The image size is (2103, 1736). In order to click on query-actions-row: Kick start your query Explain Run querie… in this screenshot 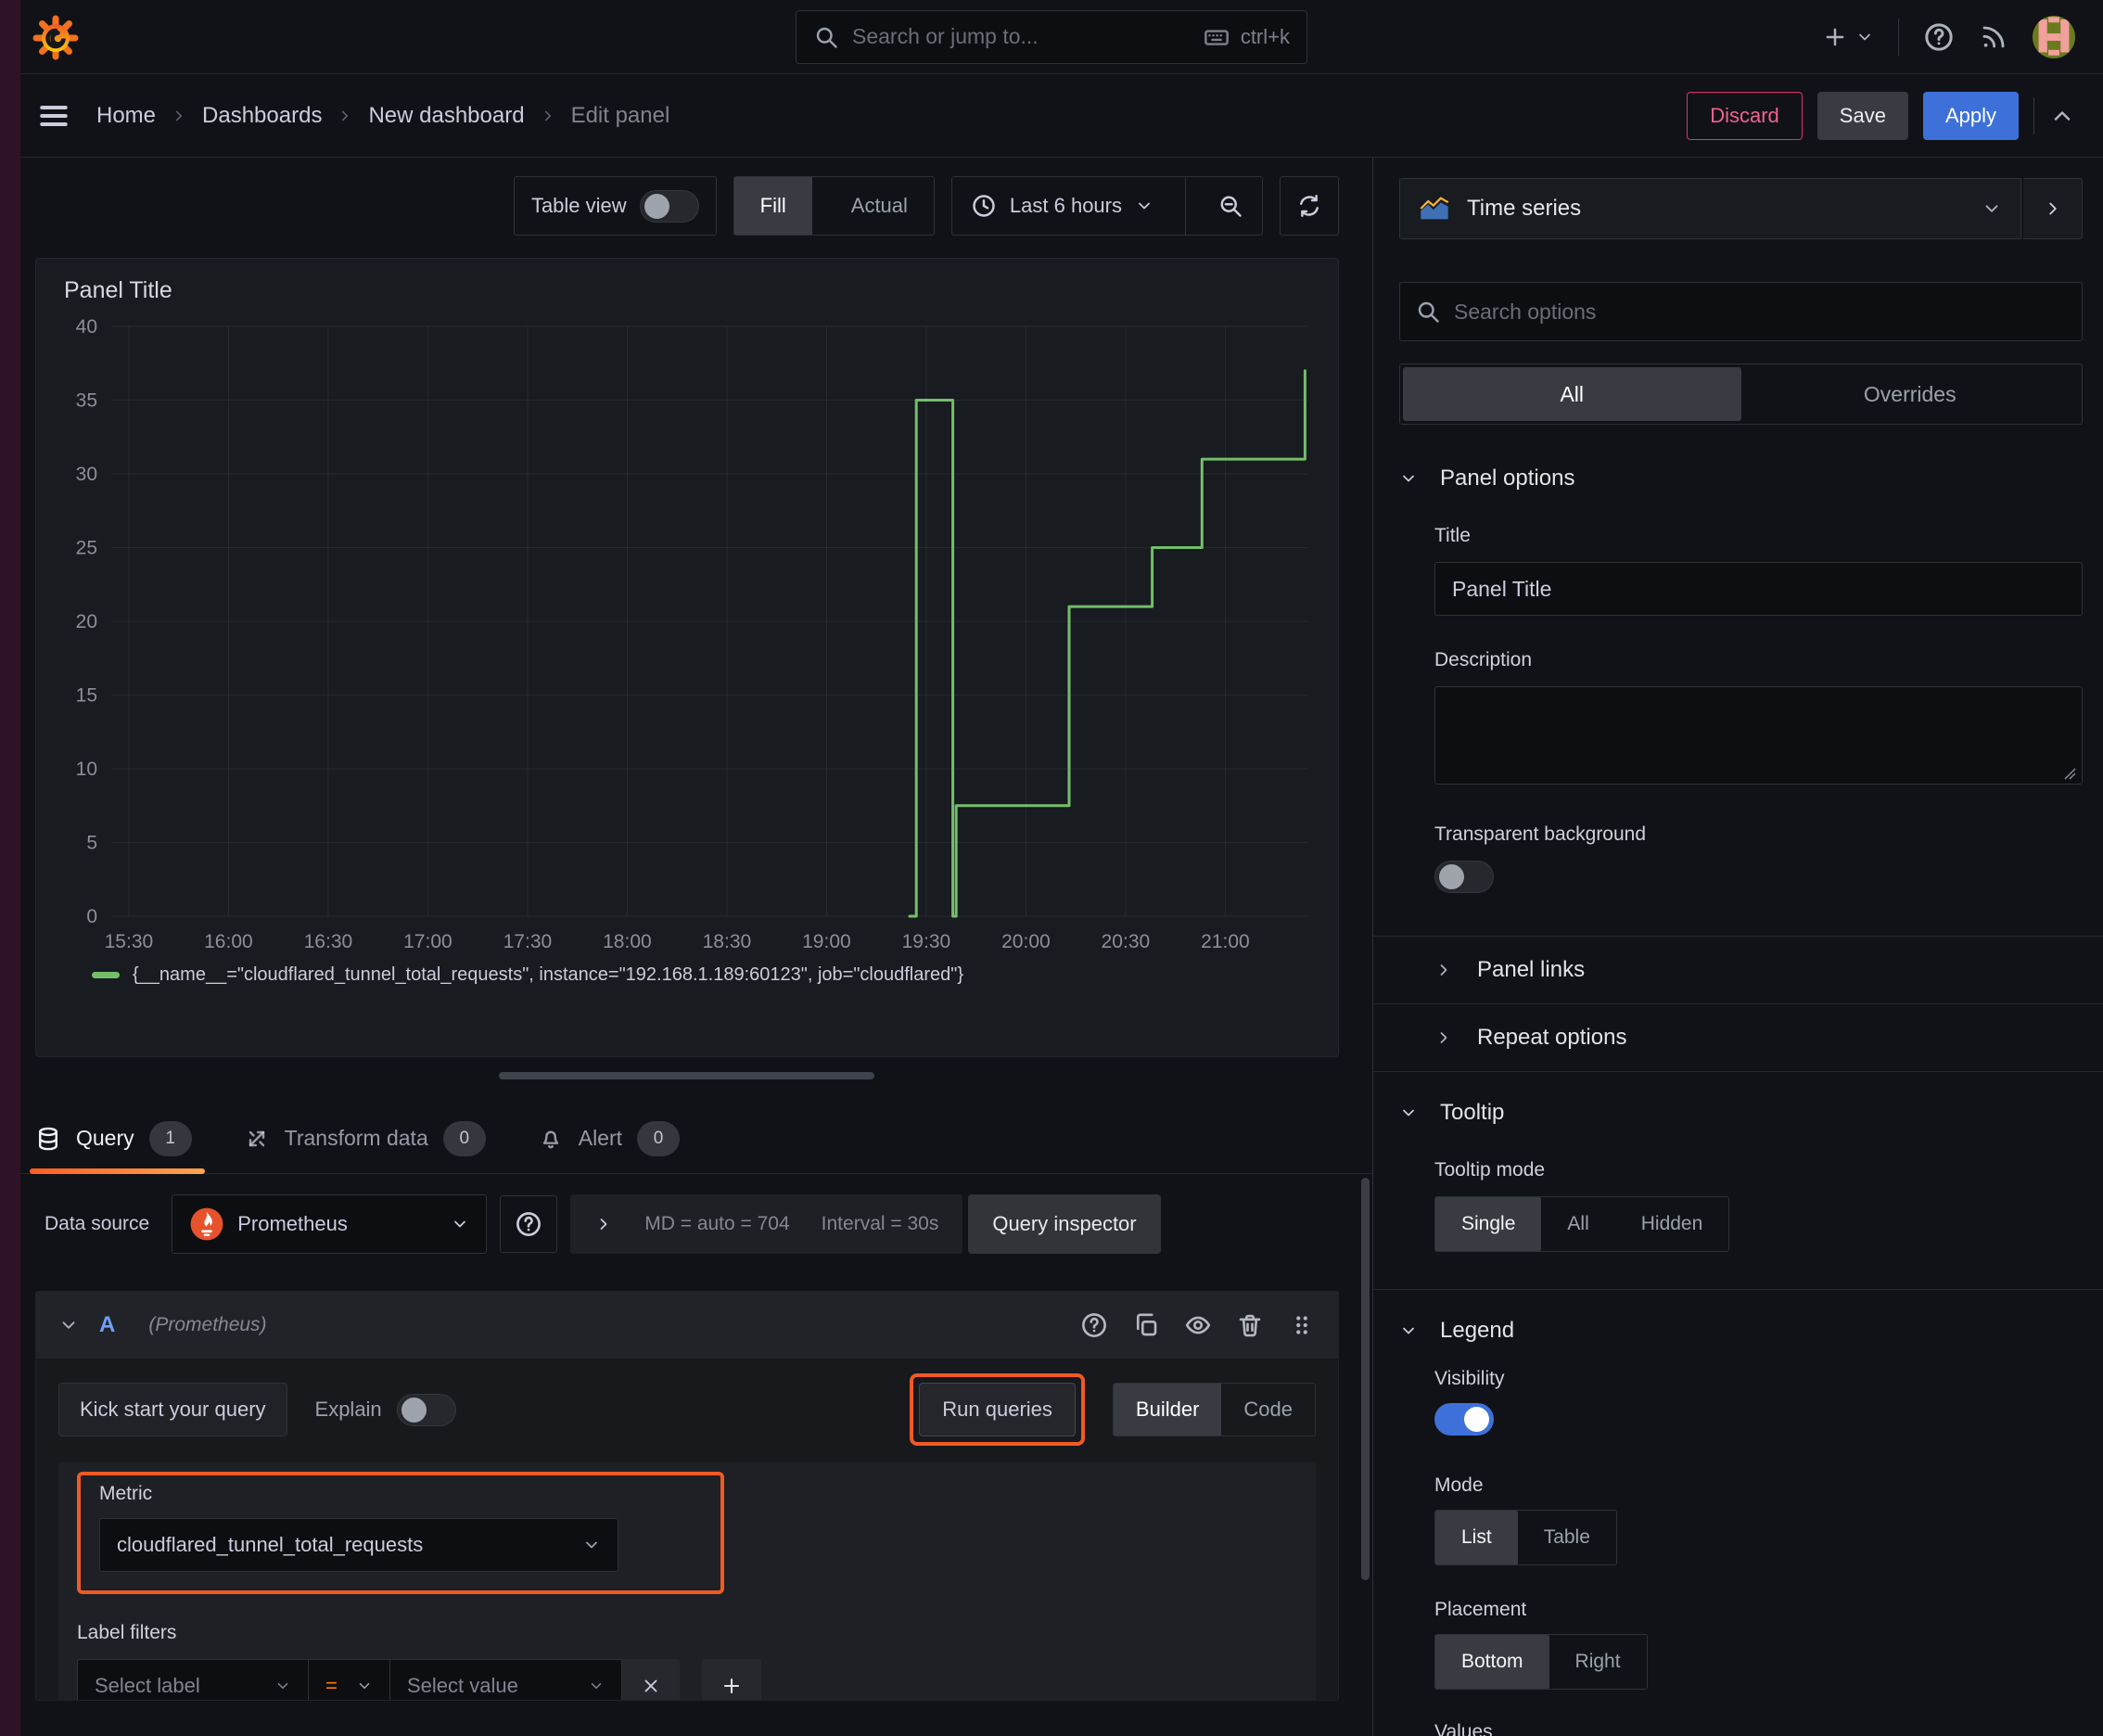, I will do `click(687, 1409)`.